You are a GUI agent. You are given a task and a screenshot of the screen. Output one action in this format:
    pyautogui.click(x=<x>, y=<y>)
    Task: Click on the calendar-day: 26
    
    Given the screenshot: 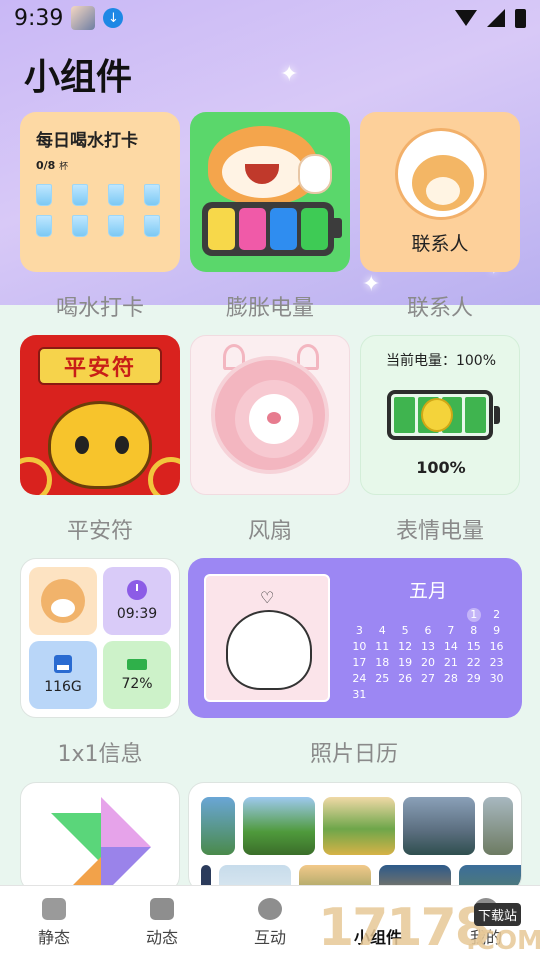 What is the action you would take?
    pyautogui.click(x=405, y=678)
    